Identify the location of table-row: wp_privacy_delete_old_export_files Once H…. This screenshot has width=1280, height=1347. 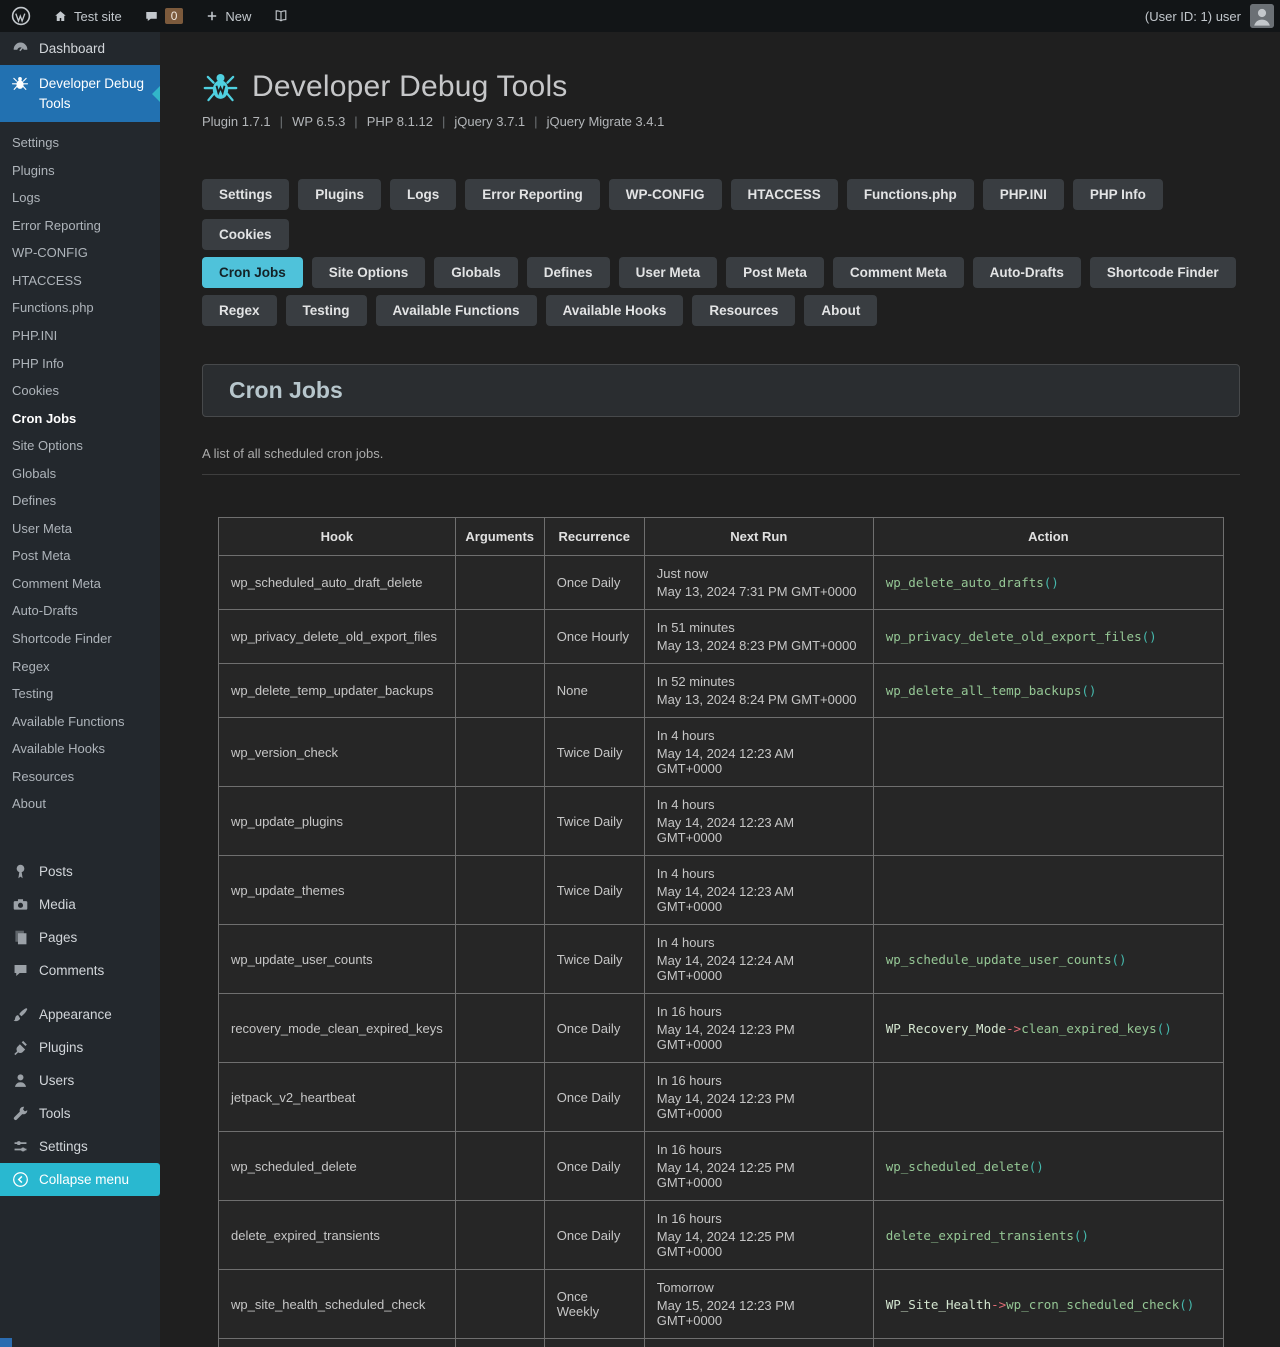
(721, 636).